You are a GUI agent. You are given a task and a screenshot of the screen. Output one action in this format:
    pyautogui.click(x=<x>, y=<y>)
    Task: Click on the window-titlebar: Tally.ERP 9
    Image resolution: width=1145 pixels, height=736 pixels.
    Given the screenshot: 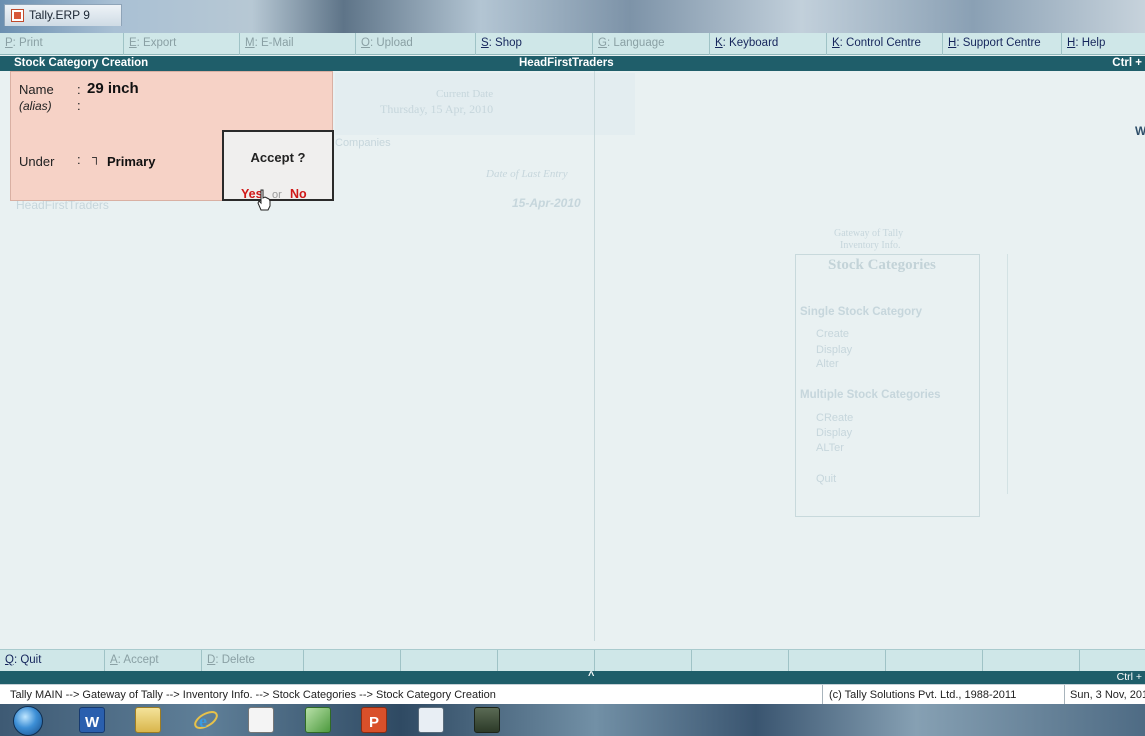 What is the action you would take?
    pyautogui.click(x=572, y=16)
    